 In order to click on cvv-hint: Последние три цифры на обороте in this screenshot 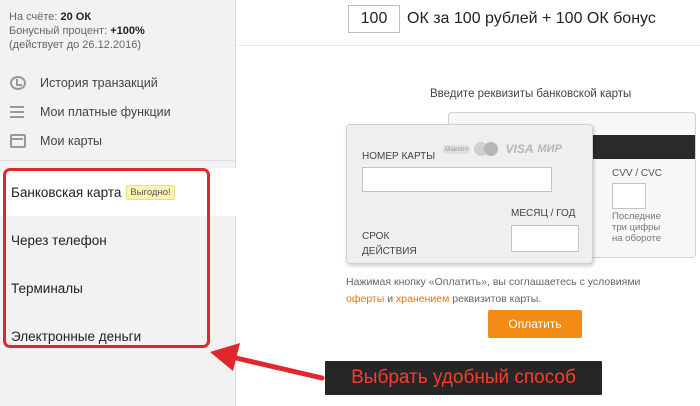, I will do `click(636, 227)`.